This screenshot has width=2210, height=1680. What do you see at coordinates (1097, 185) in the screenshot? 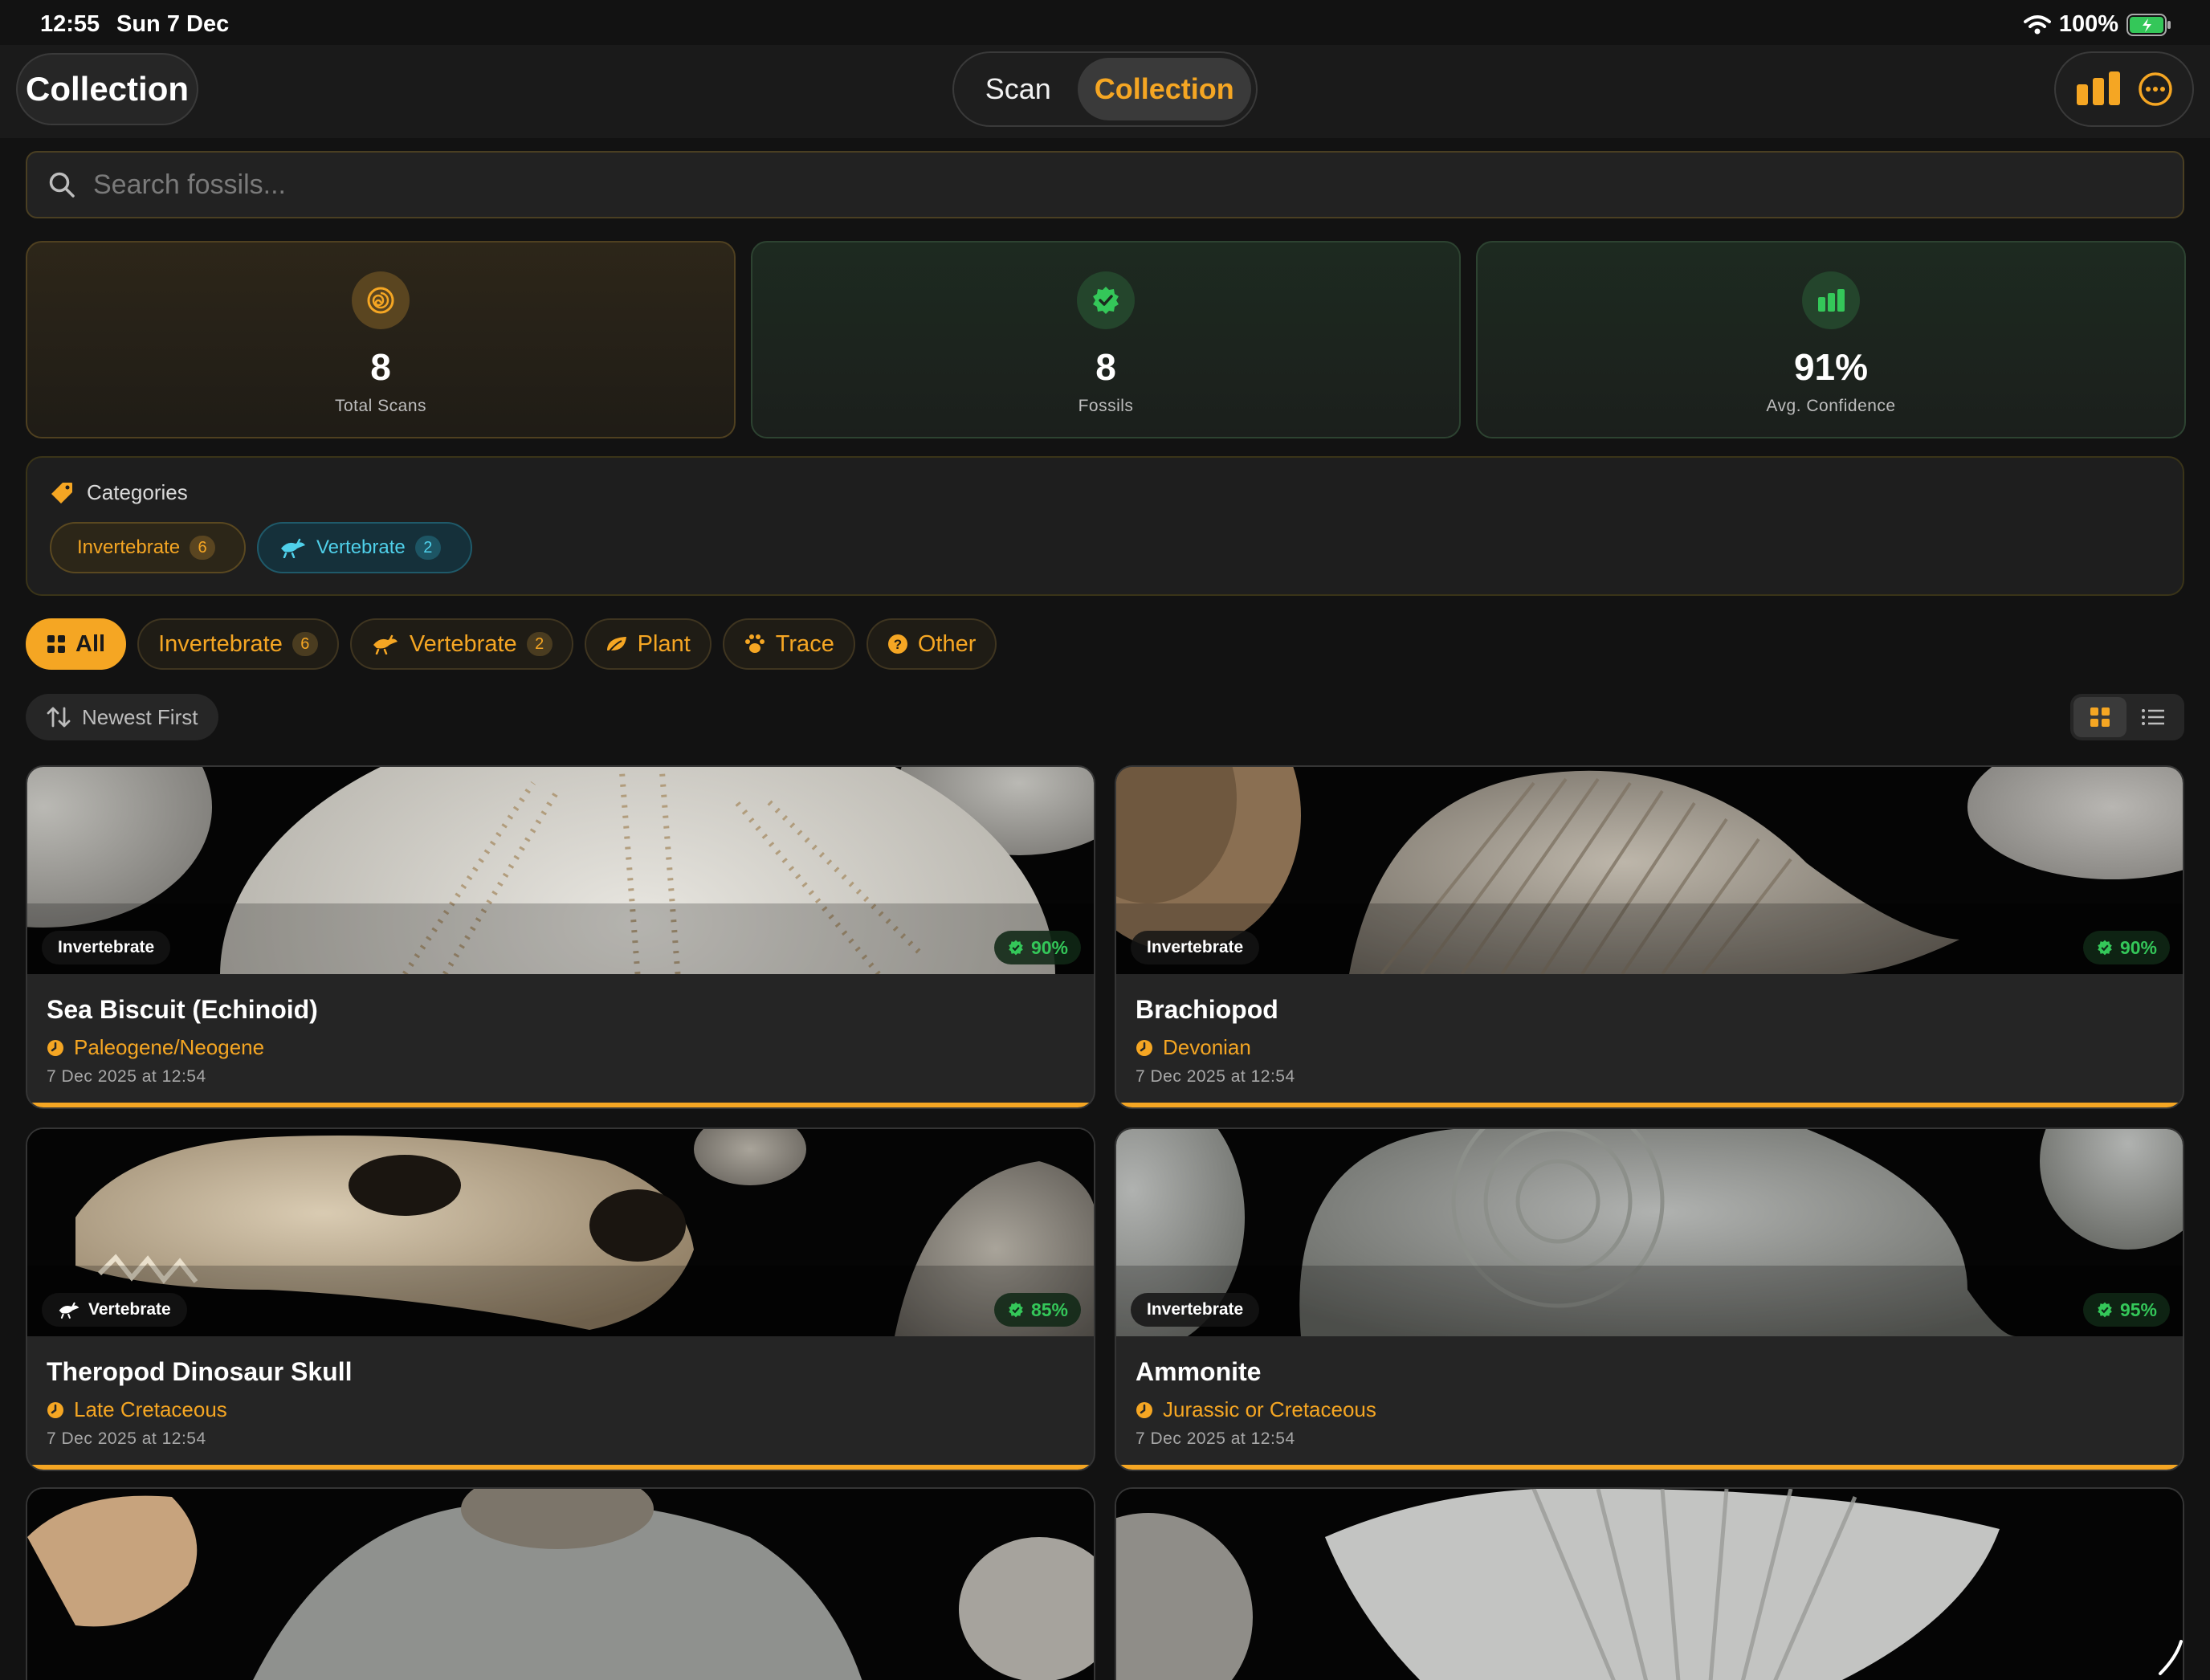
I see `search-input` at bounding box center [1097, 185].